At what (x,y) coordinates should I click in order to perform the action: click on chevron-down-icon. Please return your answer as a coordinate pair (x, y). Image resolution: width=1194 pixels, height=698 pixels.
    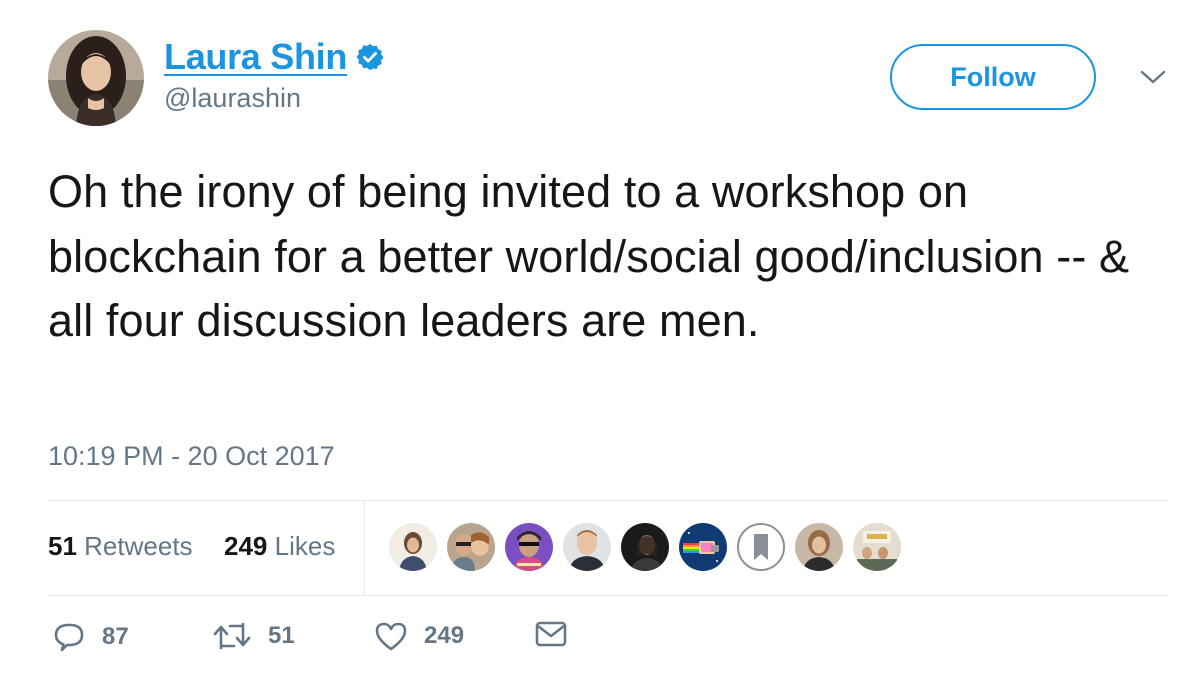
    Looking at the image, I should click on (1153, 77).